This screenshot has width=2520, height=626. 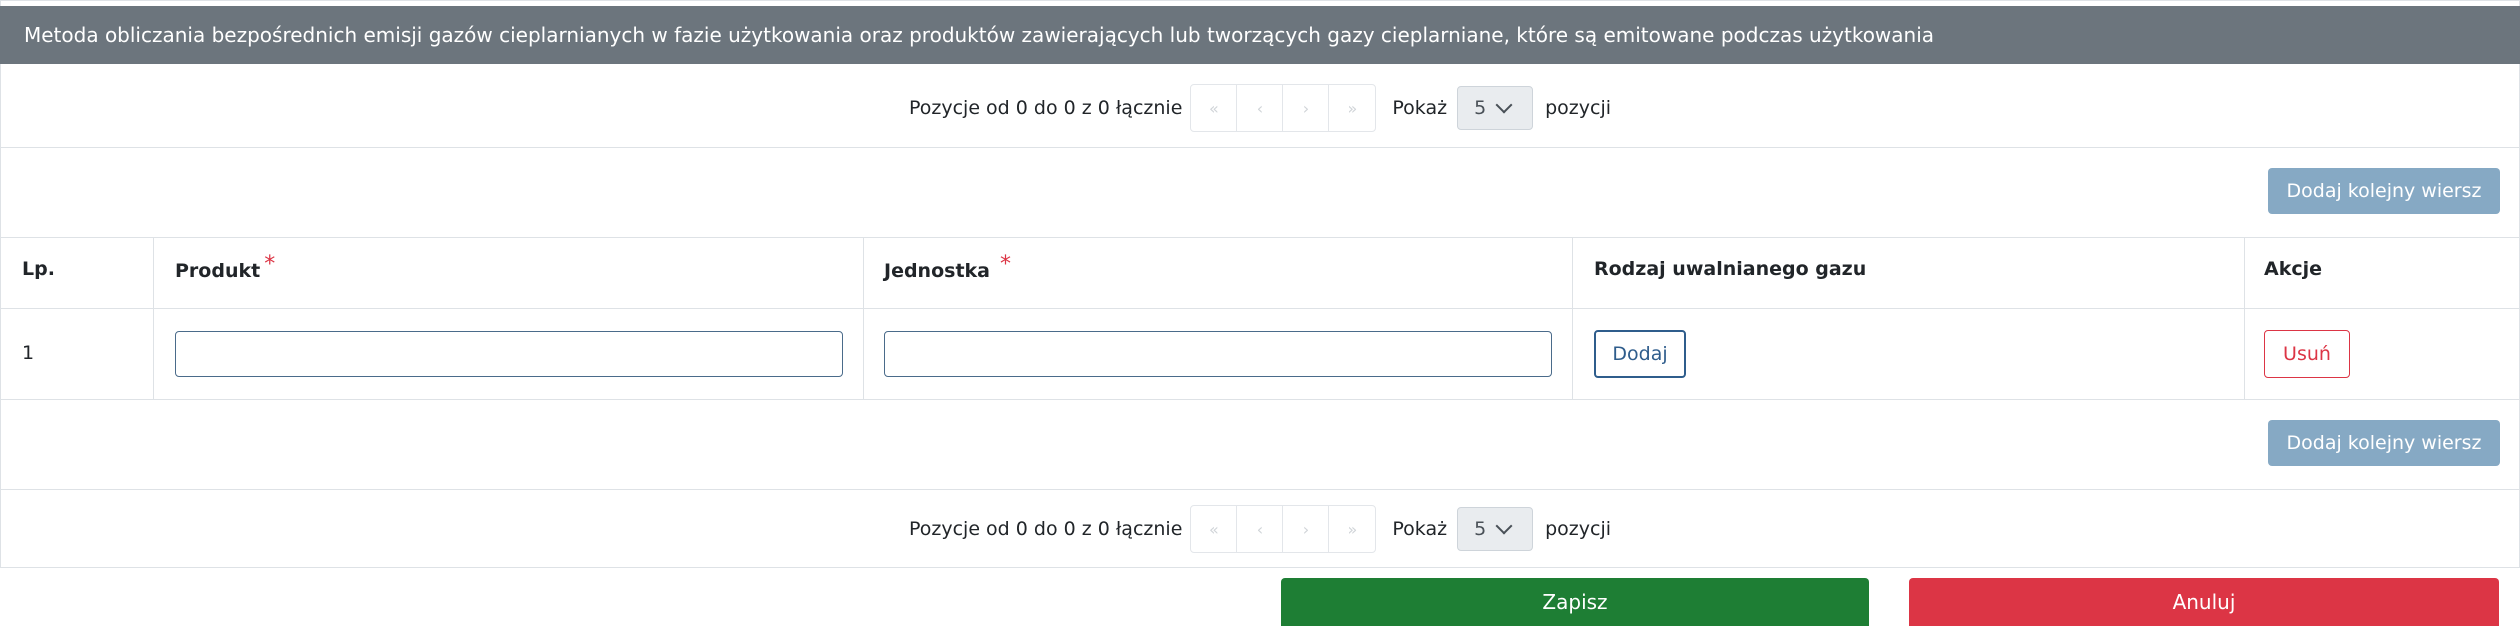 I want to click on save-button: Zapisz, so click(x=1575, y=602).